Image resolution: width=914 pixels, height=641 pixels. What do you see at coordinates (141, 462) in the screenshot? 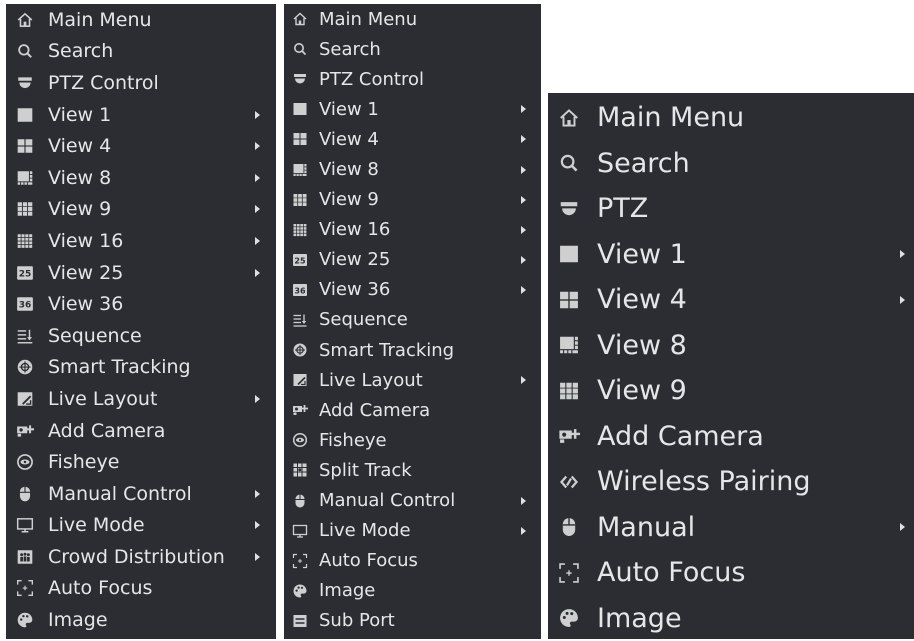
I see `left-menu-item-fisheye: Fisheye` at bounding box center [141, 462].